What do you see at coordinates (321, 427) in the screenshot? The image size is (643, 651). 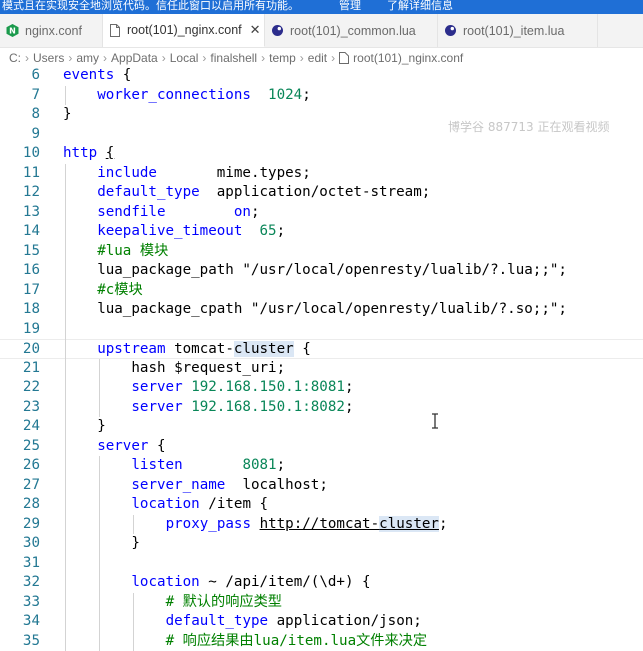 I see `code-line: 24}` at bounding box center [321, 427].